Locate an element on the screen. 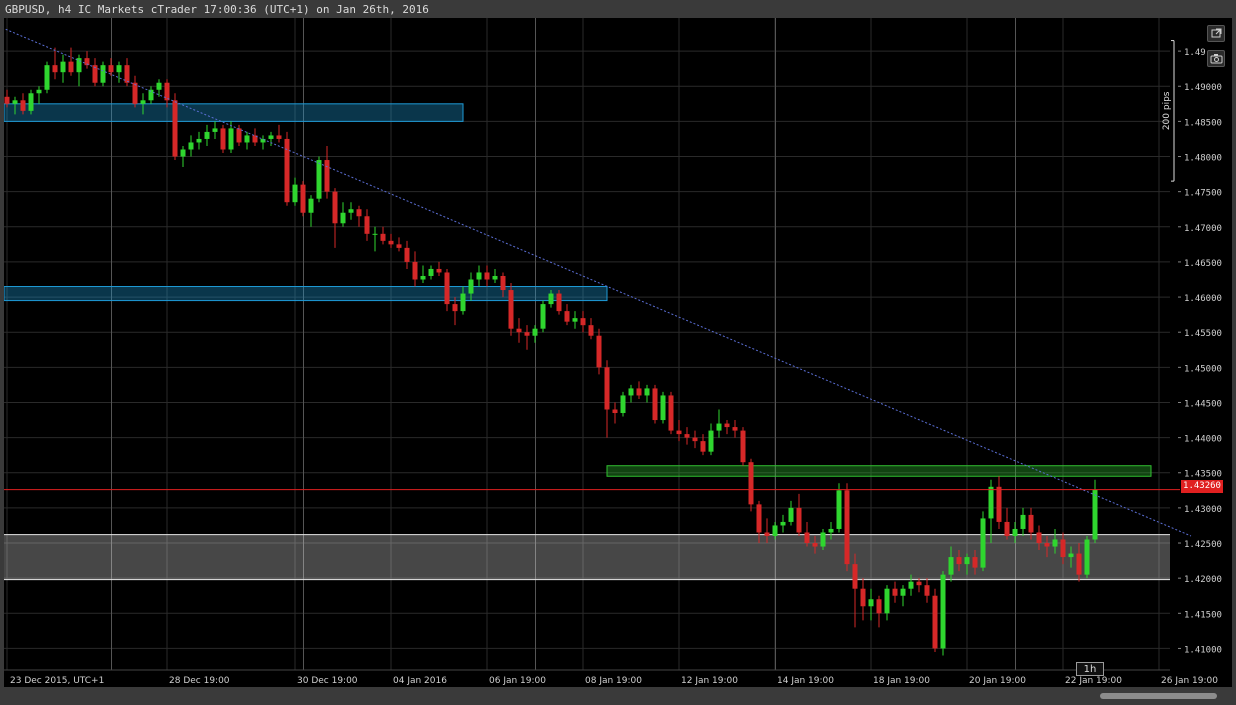 Image resolution: width=1236 pixels, height=705 pixels. timeframe-badge: 1h is located at coordinates (1090, 669).